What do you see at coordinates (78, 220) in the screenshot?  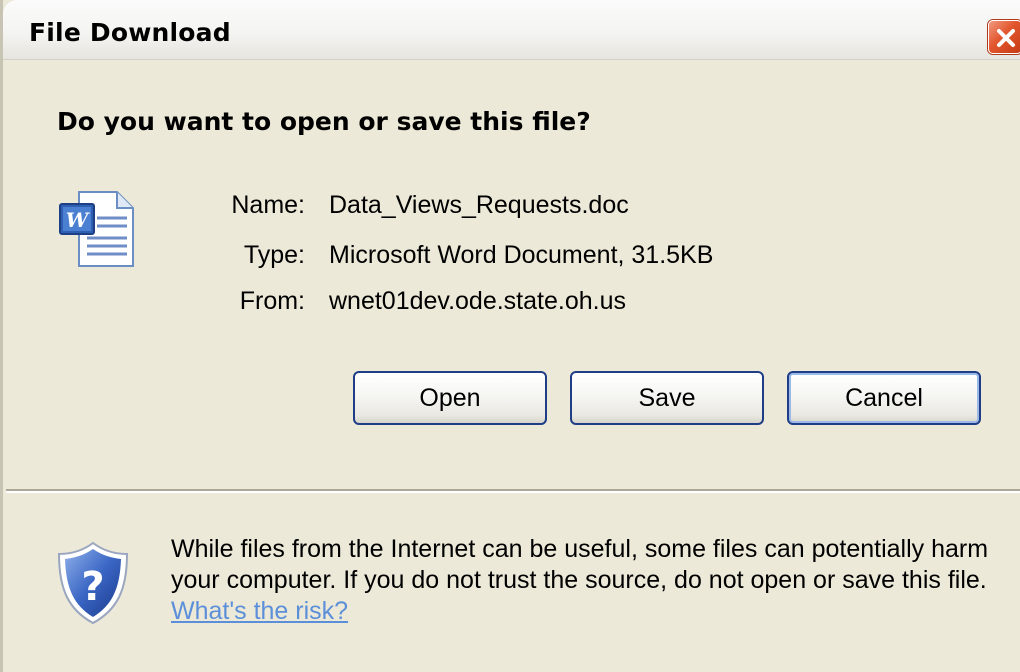 I see `svg-text: W` at bounding box center [78, 220].